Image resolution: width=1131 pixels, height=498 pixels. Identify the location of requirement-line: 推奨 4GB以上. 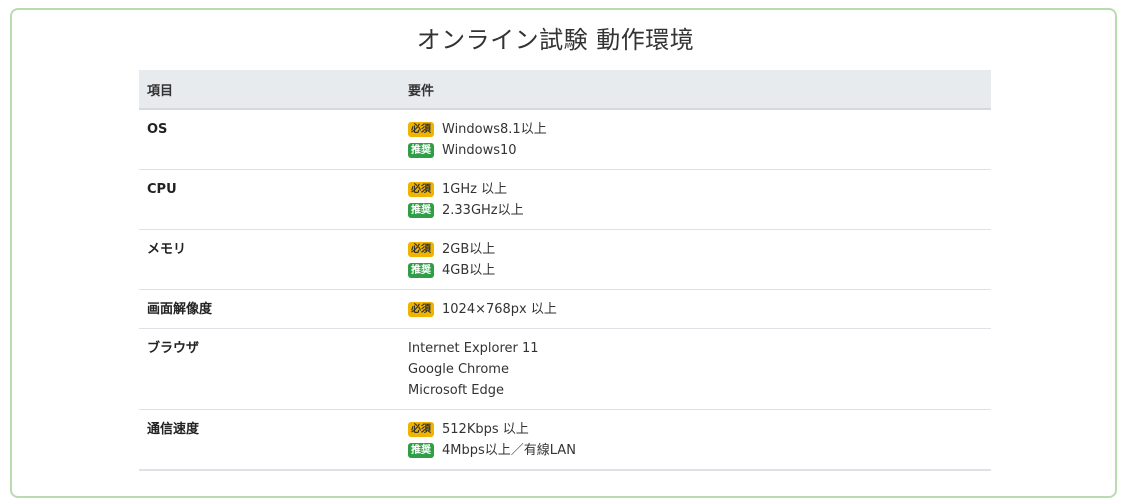
(695, 270).